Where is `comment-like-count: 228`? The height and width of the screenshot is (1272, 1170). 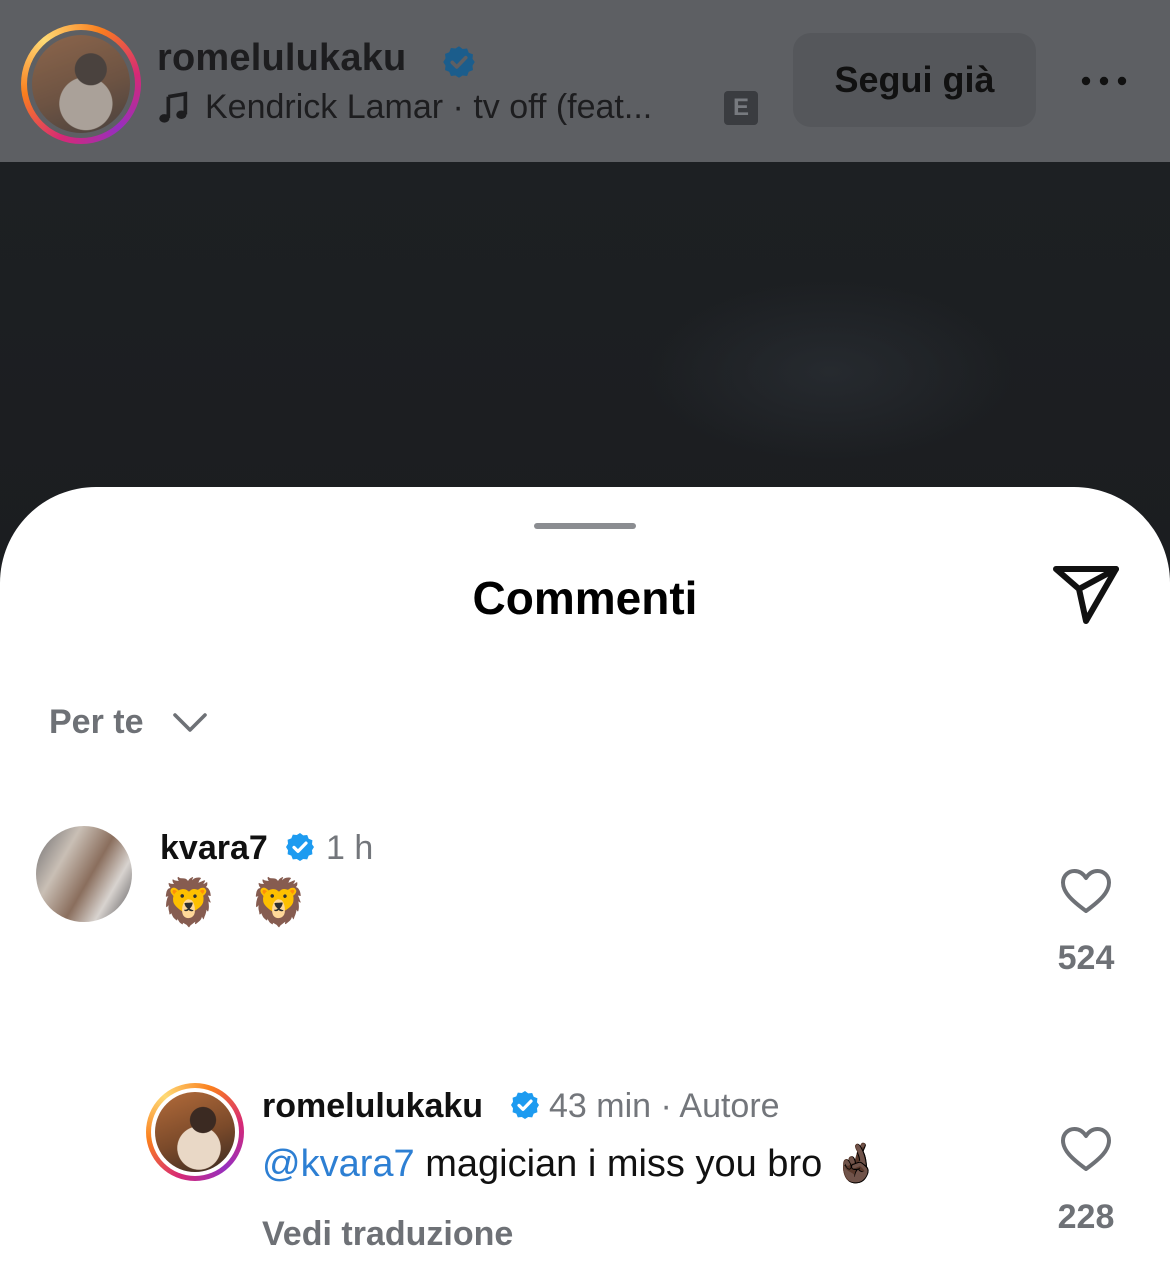 comment-like-count: 228 is located at coordinates (1086, 1217).